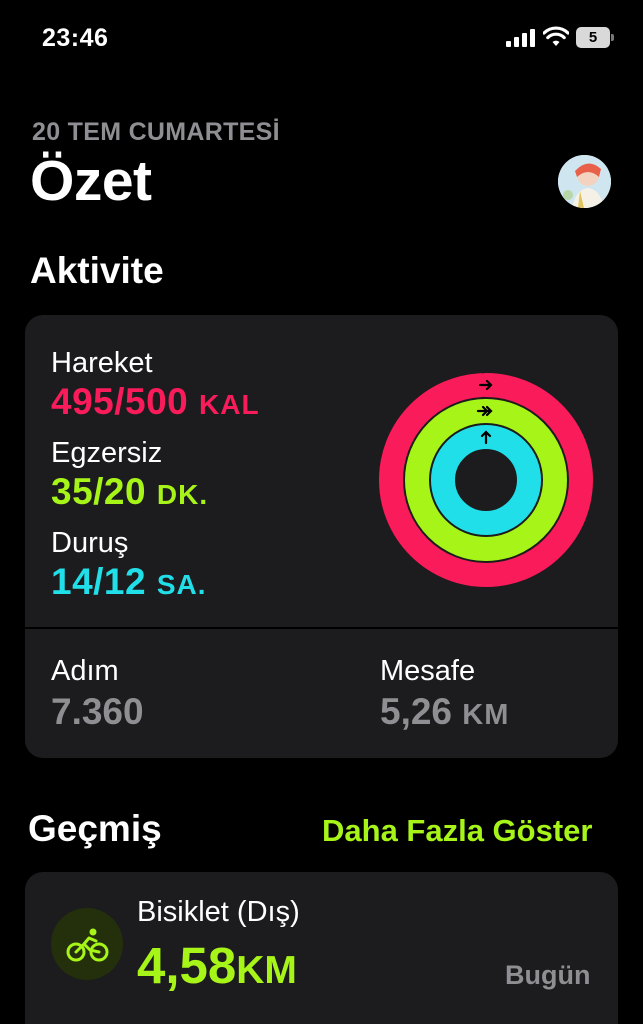  What do you see at coordinates (218, 912) in the screenshot?
I see `workout-name: Bisiklet (Dış)` at bounding box center [218, 912].